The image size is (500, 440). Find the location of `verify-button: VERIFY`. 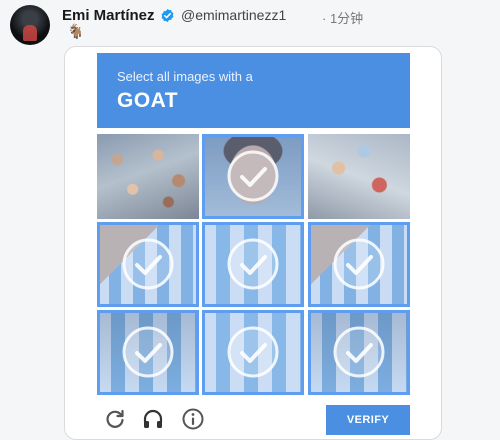

verify-button: VERIFY is located at coordinates (368, 420).